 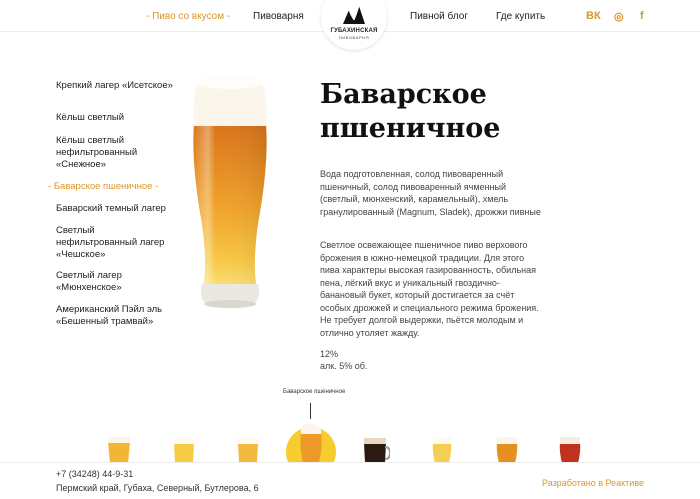 What do you see at coordinates (155, 186) in the screenshot?
I see `active-dash-right: -` at bounding box center [155, 186].